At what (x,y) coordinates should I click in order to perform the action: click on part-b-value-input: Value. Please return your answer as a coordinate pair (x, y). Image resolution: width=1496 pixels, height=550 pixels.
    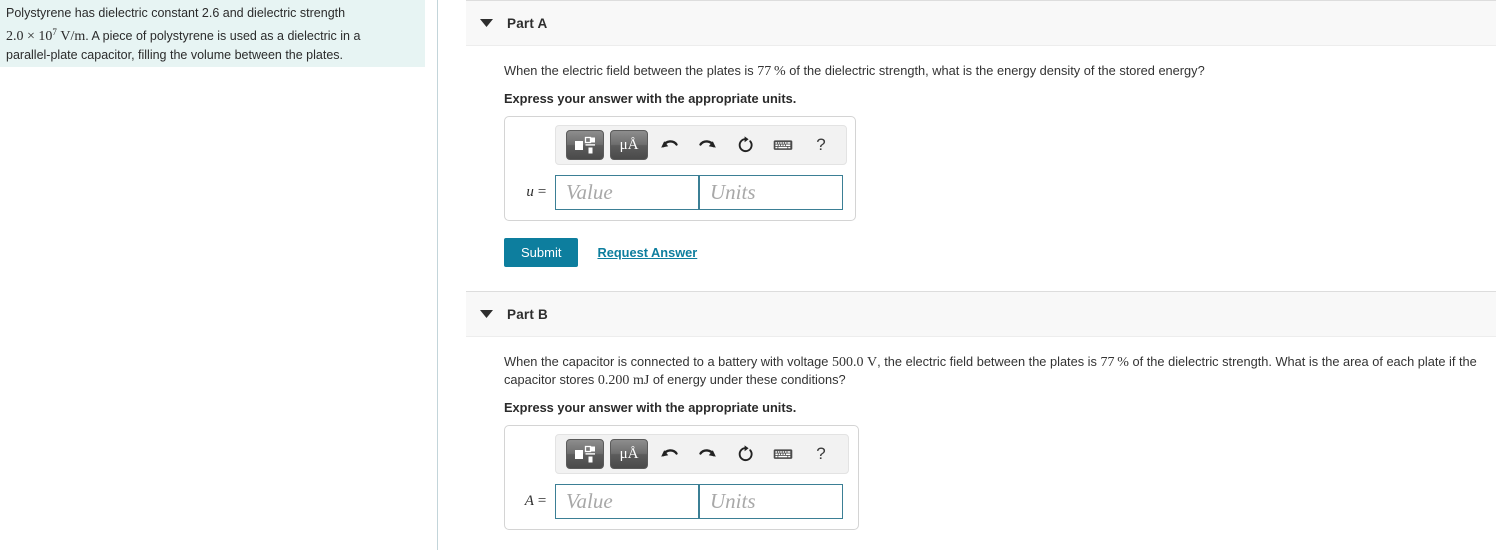
    Looking at the image, I should click on (627, 501).